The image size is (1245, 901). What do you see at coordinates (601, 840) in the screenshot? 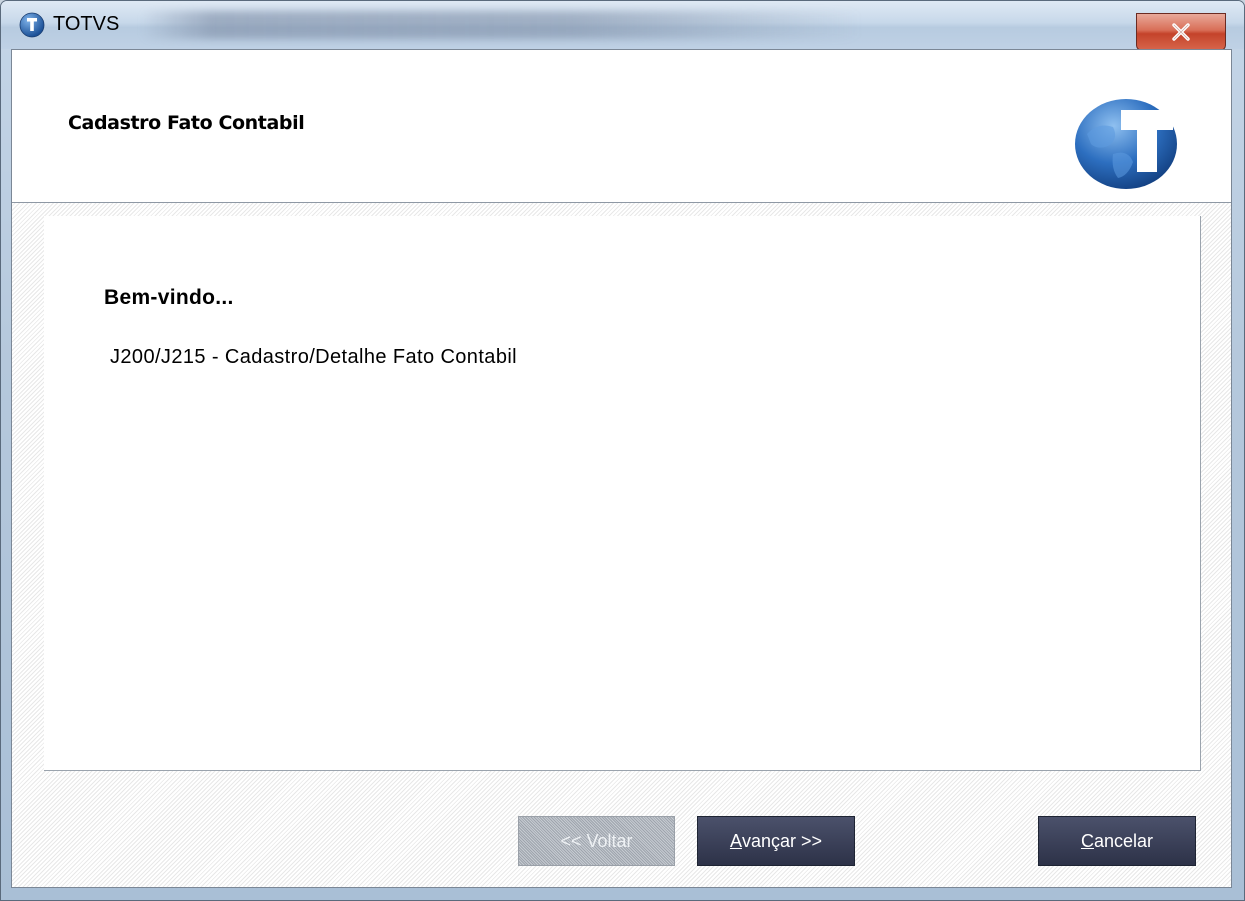
I see `back-button-label: < Voltar` at bounding box center [601, 840].